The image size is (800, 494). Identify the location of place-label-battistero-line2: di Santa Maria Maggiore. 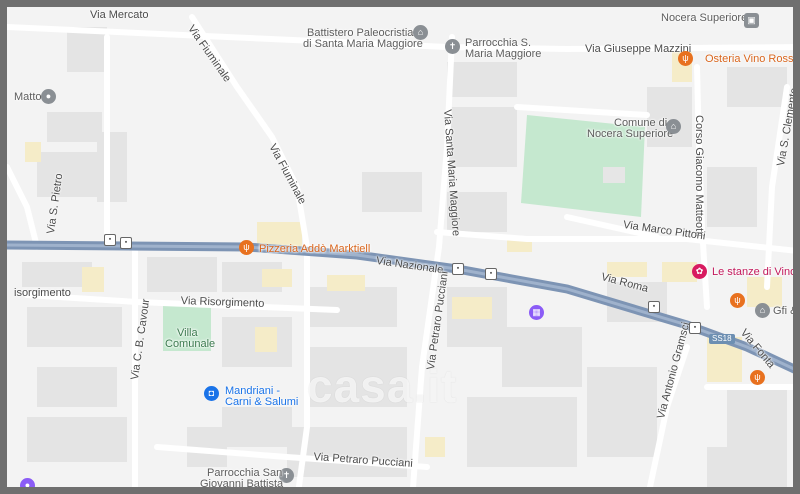
(363, 44).